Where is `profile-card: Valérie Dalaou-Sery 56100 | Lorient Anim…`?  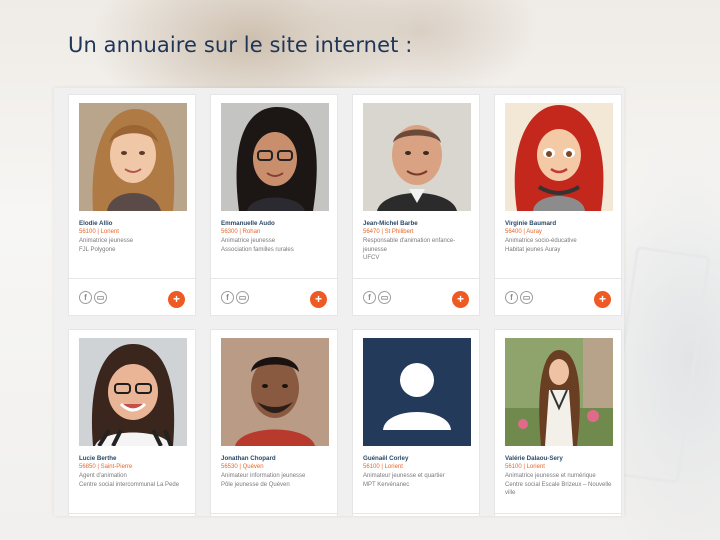
profile-card: Valérie Dalaou-Sery 56100 | Lorient Anim… is located at coordinates (558, 422).